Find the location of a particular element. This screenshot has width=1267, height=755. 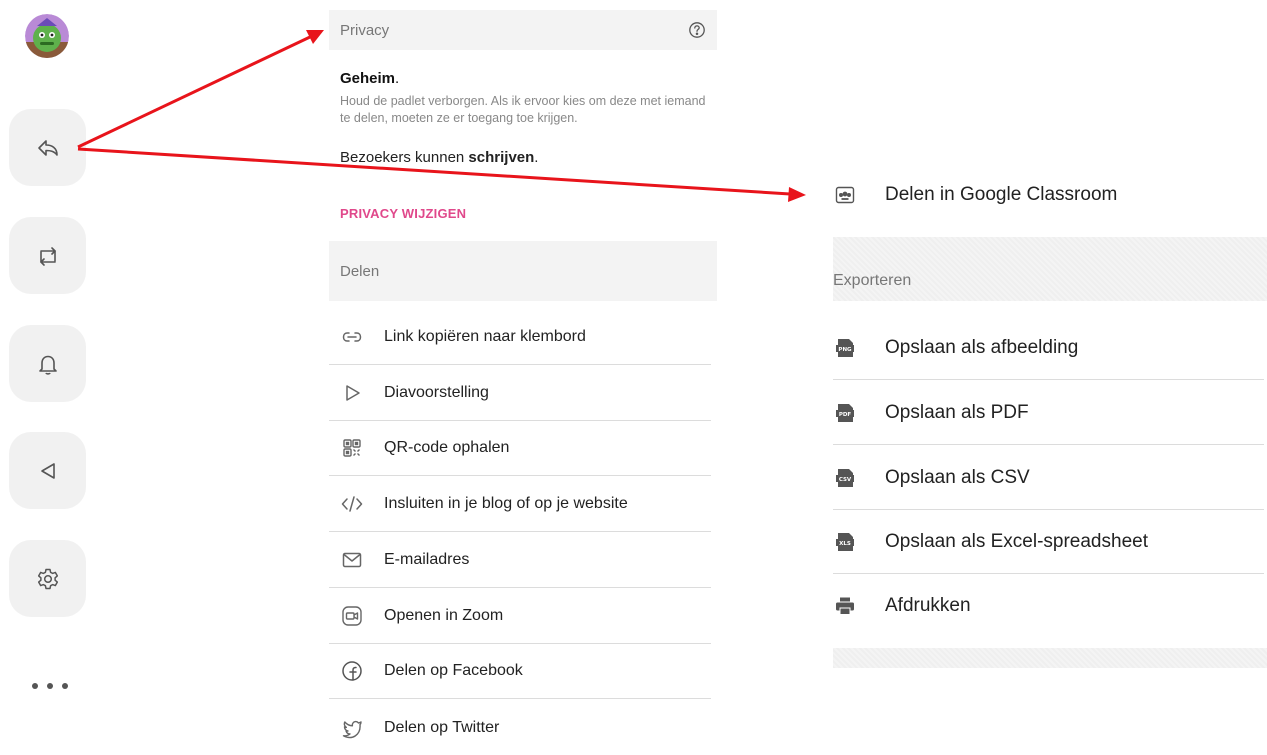

notifications-button is located at coordinates (47, 363).